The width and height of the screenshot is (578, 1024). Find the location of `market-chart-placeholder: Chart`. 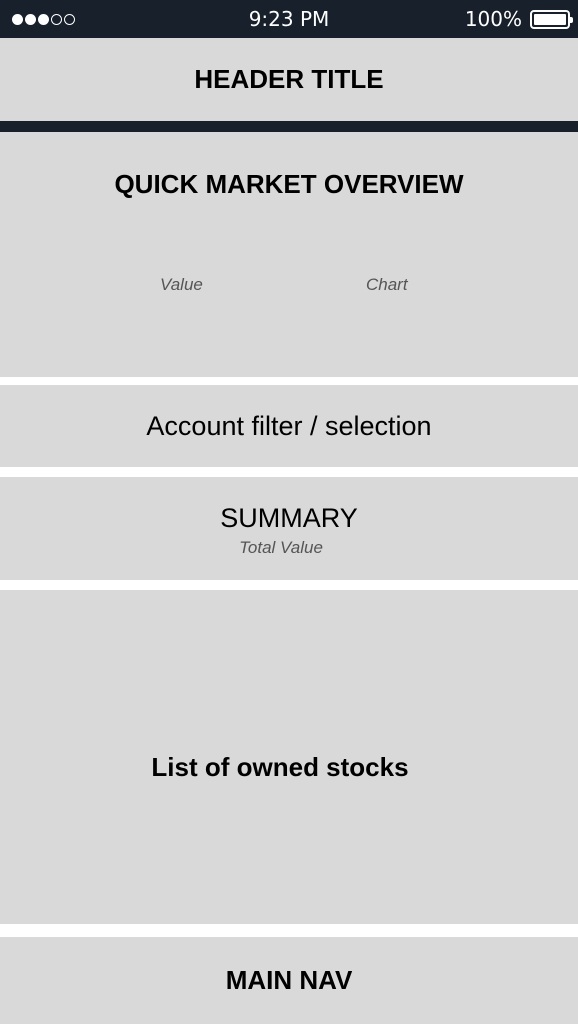

market-chart-placeholder: Chart is located at coordinates (387, 285).